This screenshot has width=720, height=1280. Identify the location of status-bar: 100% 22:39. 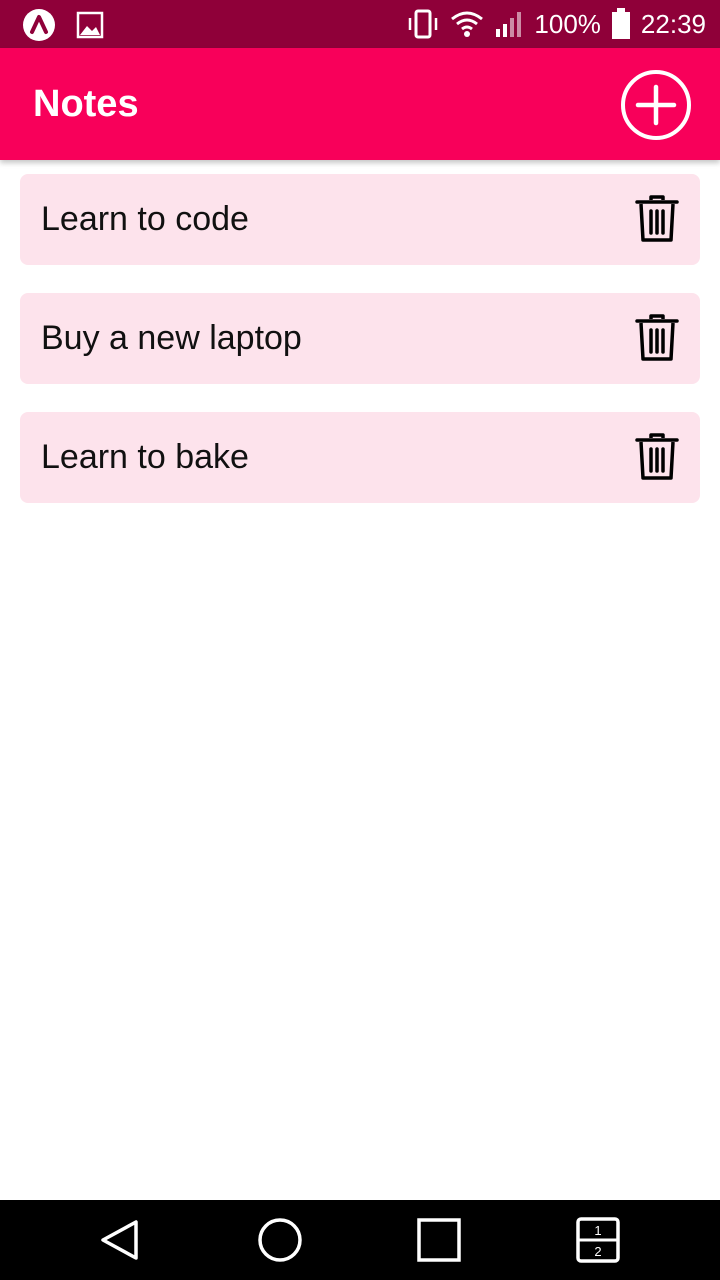
(360, 24).